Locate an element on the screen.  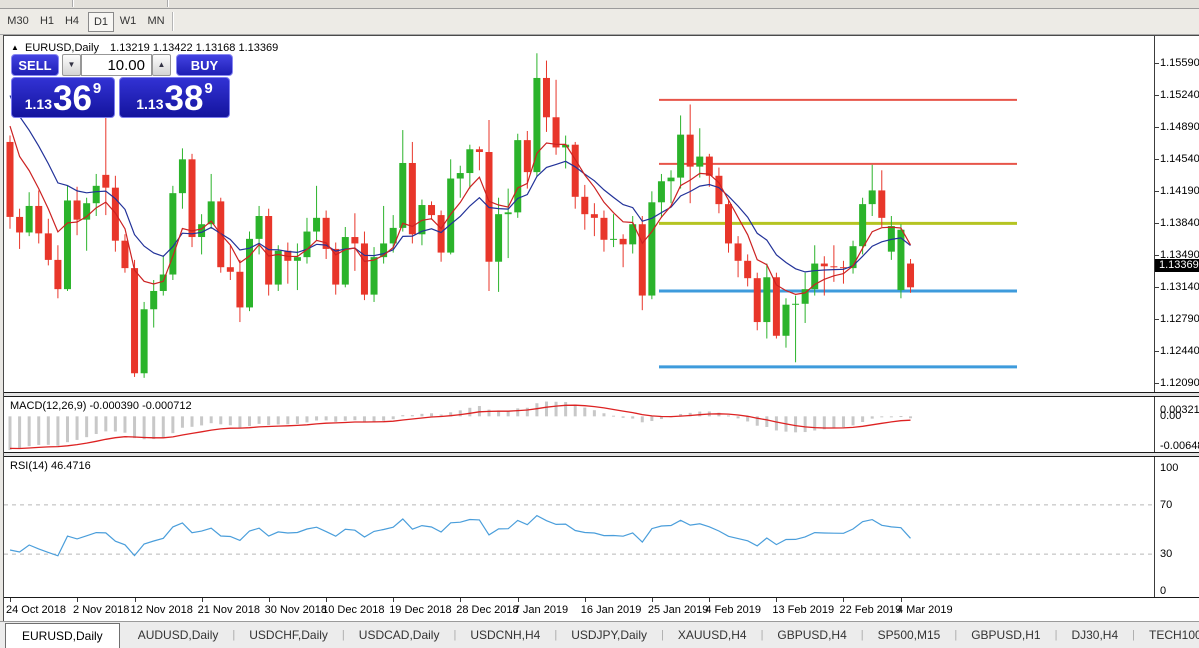
tab-usdcad-daily: USDCAD,Daily is located at coordinates (399, 635).